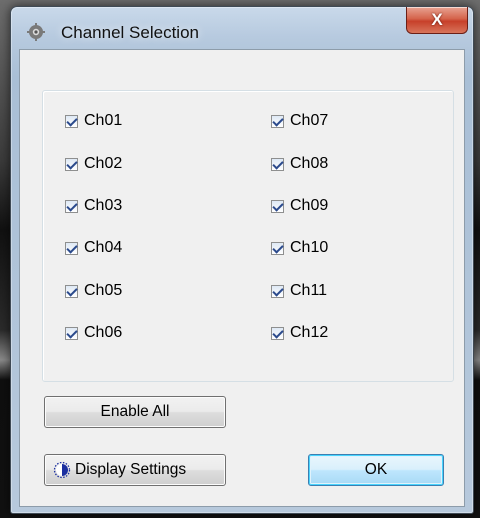 This screenshot has width=480, height=518. I want to click on checkbox-ch08: Ch08, so click(299, 164).